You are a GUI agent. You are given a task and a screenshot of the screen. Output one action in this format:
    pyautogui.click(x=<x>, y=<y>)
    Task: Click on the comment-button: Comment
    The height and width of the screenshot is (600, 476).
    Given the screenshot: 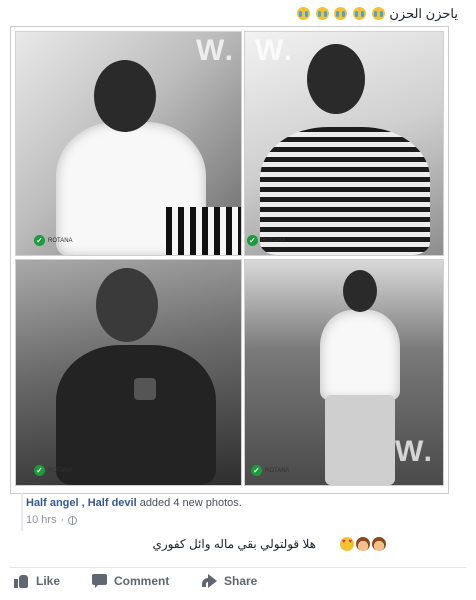 What is the action you would take?
    pyautogui.click(x=147, y=581)
    